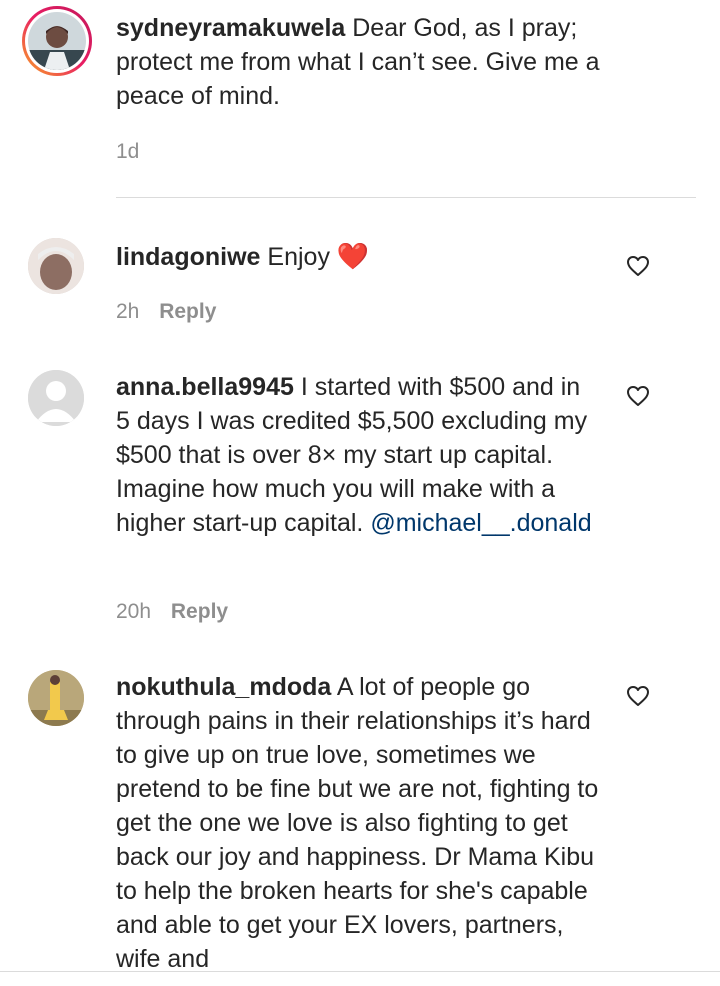 This screenshot has height=986, width=720. I want to click on bottom-divider, so click(360, 971).